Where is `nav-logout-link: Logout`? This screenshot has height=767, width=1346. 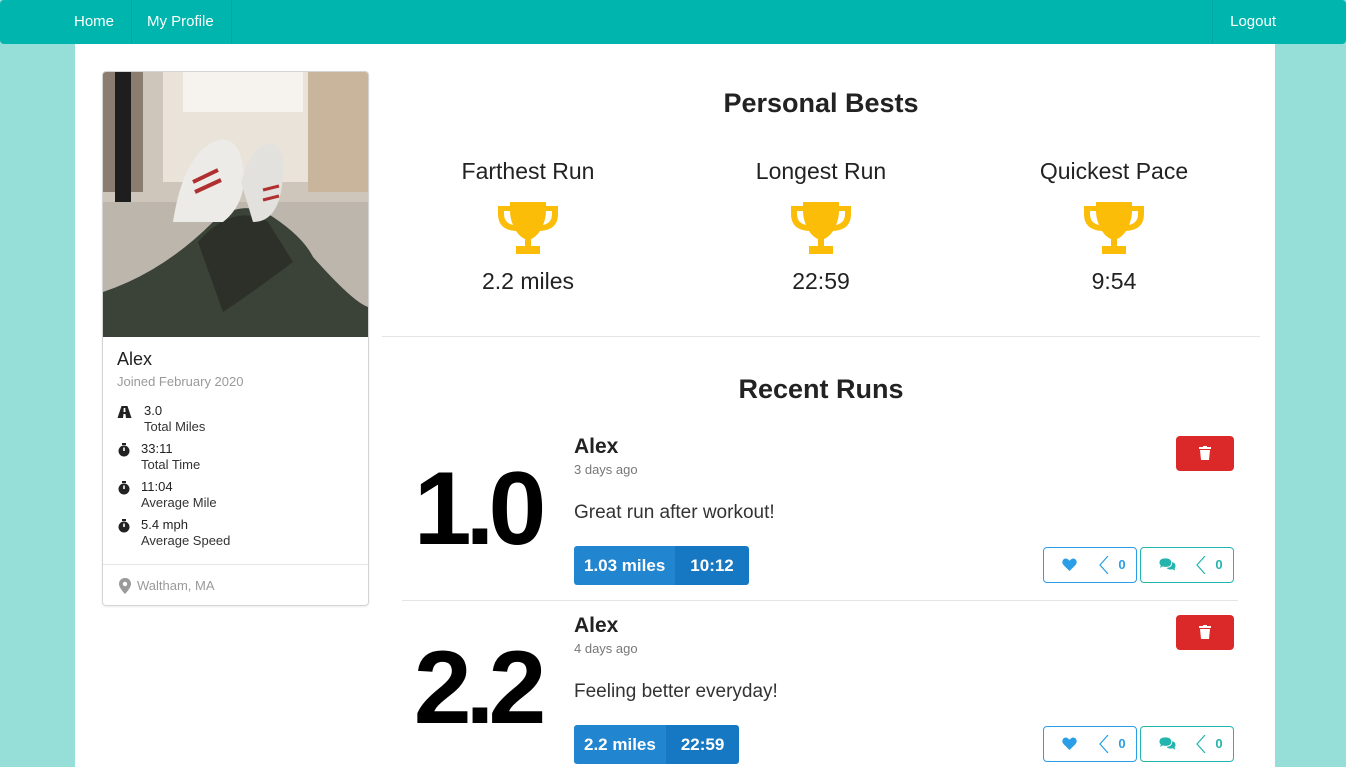
nav-logout-link: Logout is located at coordinates (1252, 22).